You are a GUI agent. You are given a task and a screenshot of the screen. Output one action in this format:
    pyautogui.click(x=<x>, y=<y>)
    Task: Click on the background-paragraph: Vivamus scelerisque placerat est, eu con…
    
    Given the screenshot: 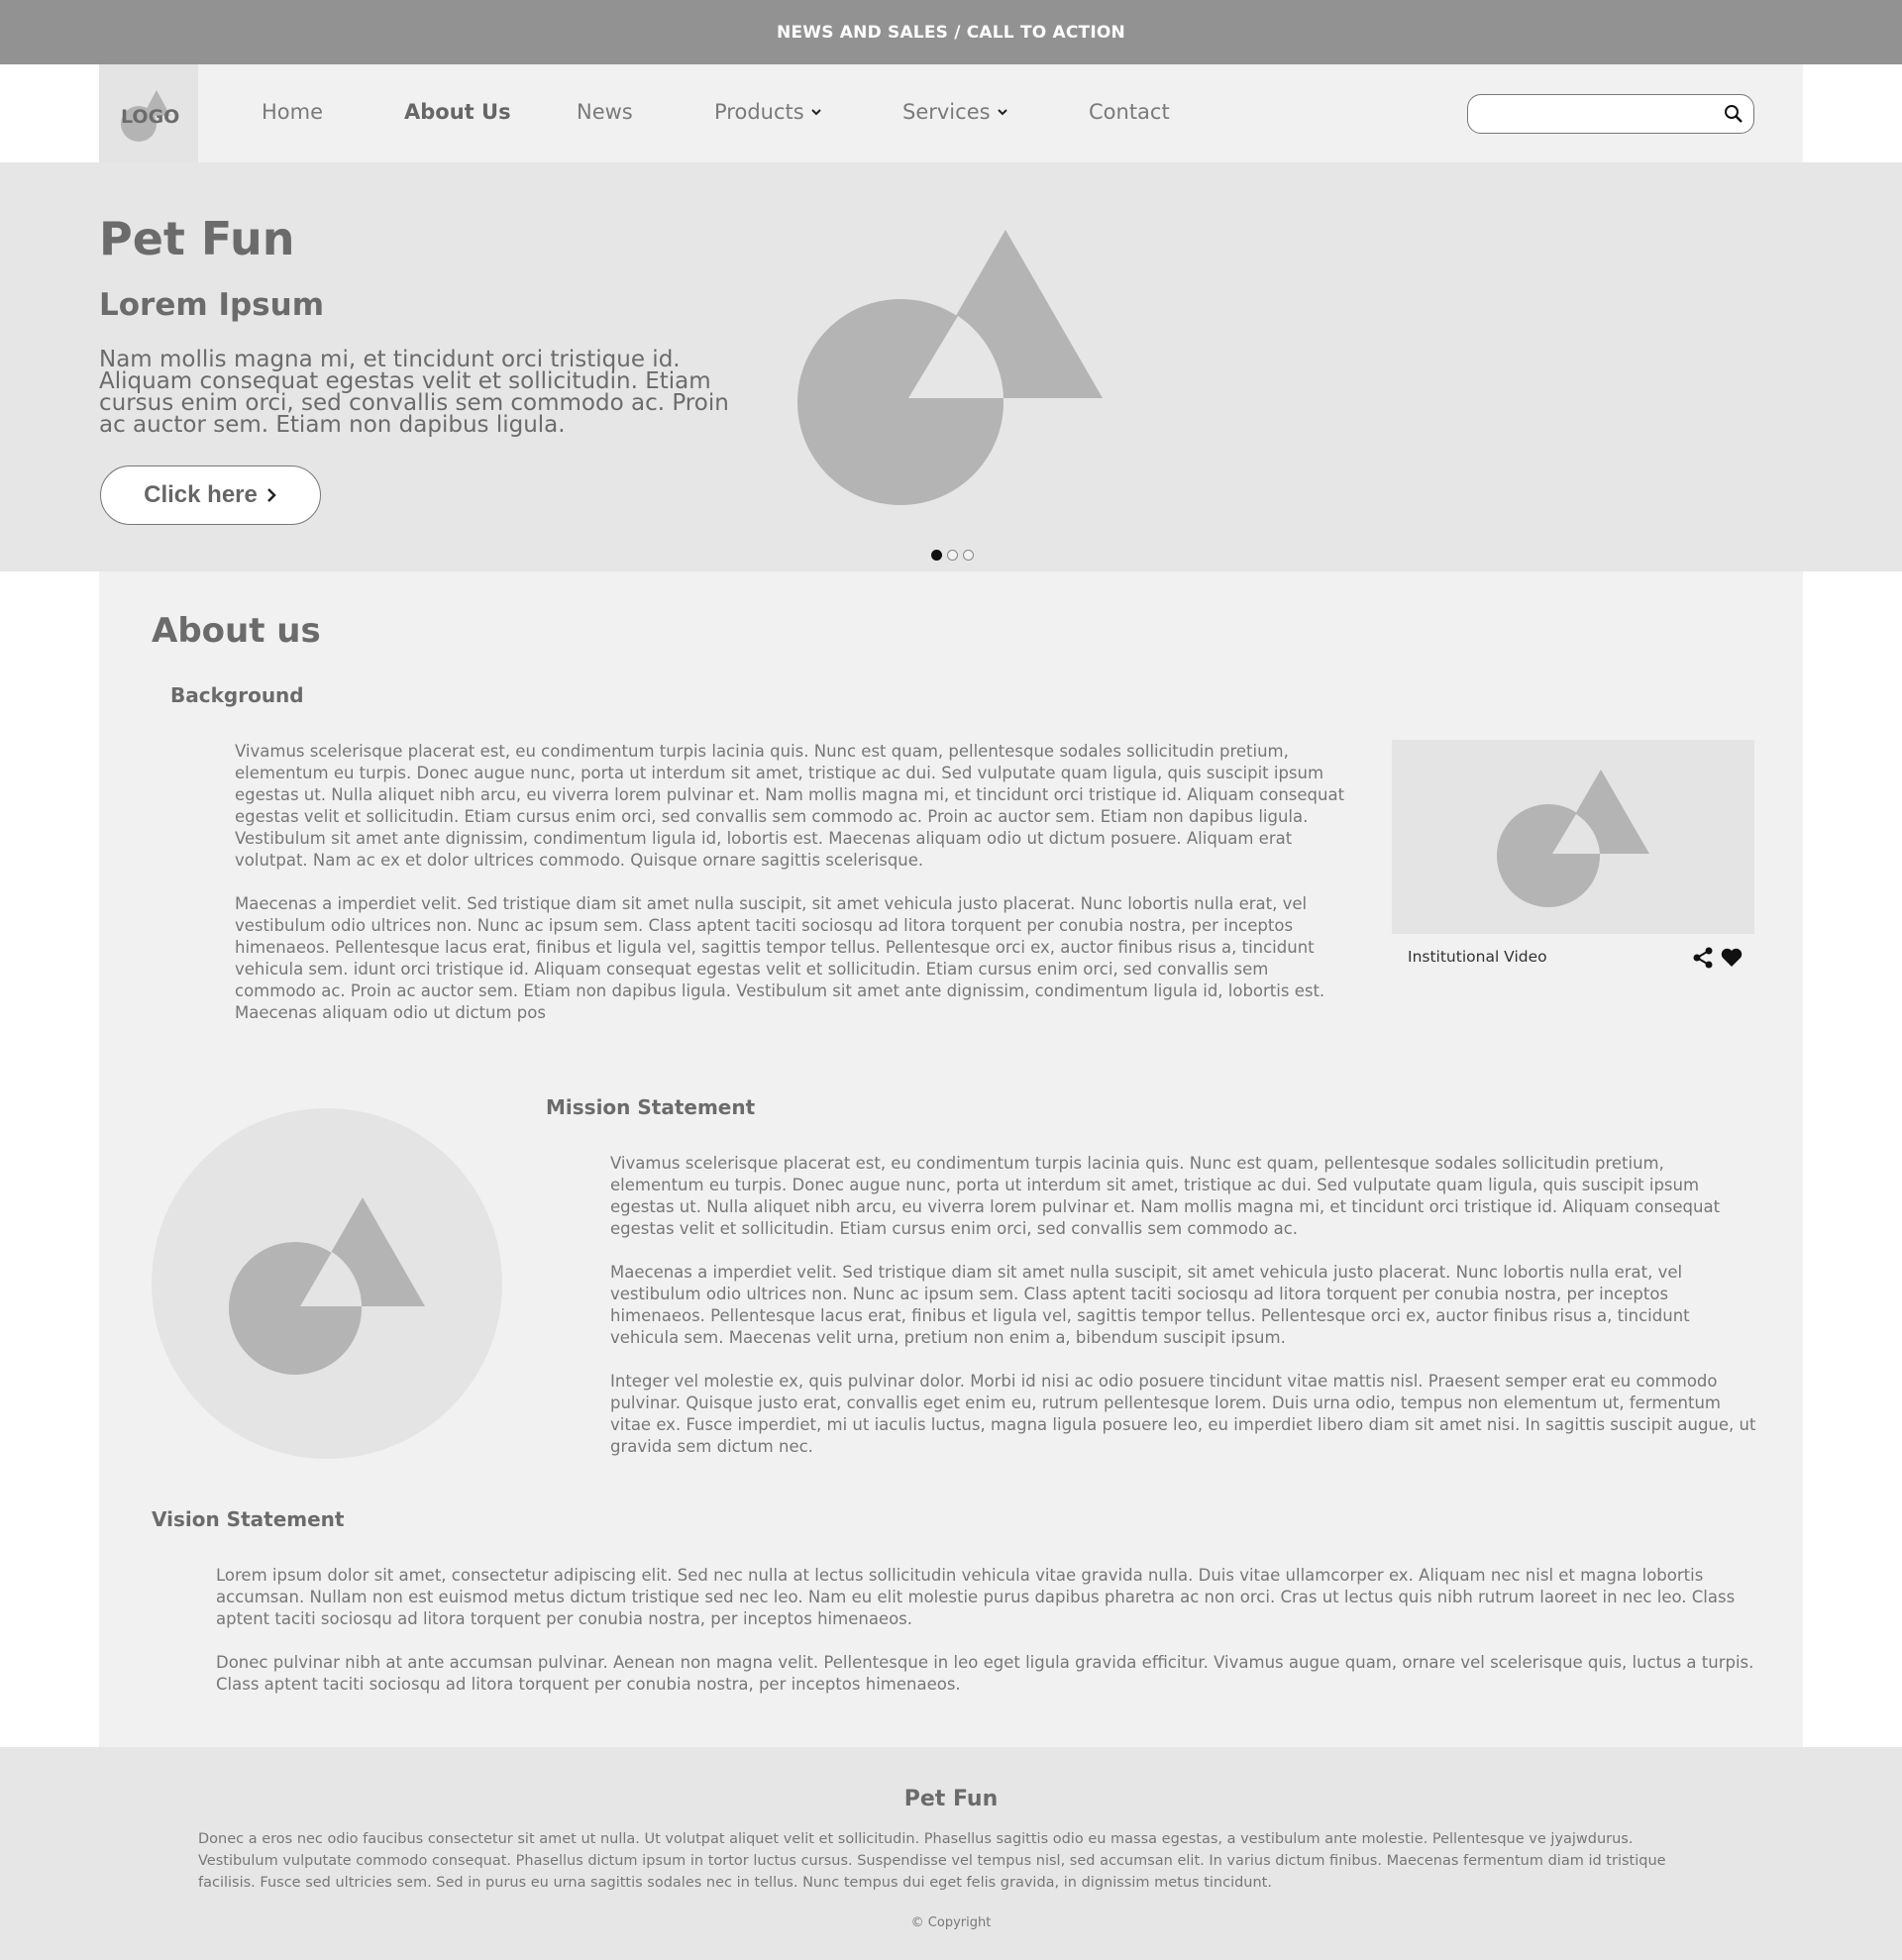 What is the action you would take?
    pyautogui.click(x=790, y=806)
    